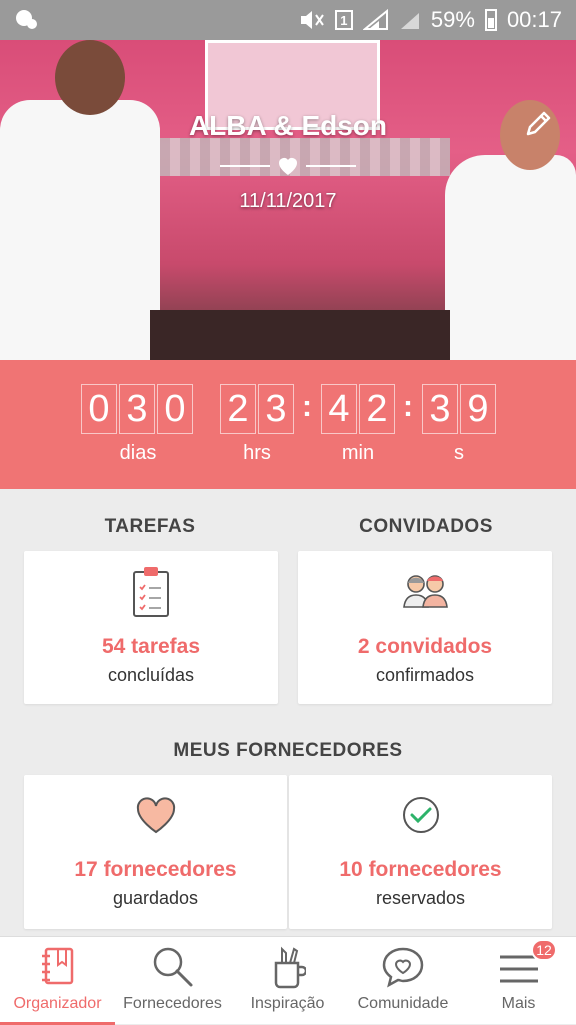 This screenshot has width=576, height=1025. Describe the element at coordinates (518, 1003) in the screenshot. I see `nav-more-label: Mais` at that location.